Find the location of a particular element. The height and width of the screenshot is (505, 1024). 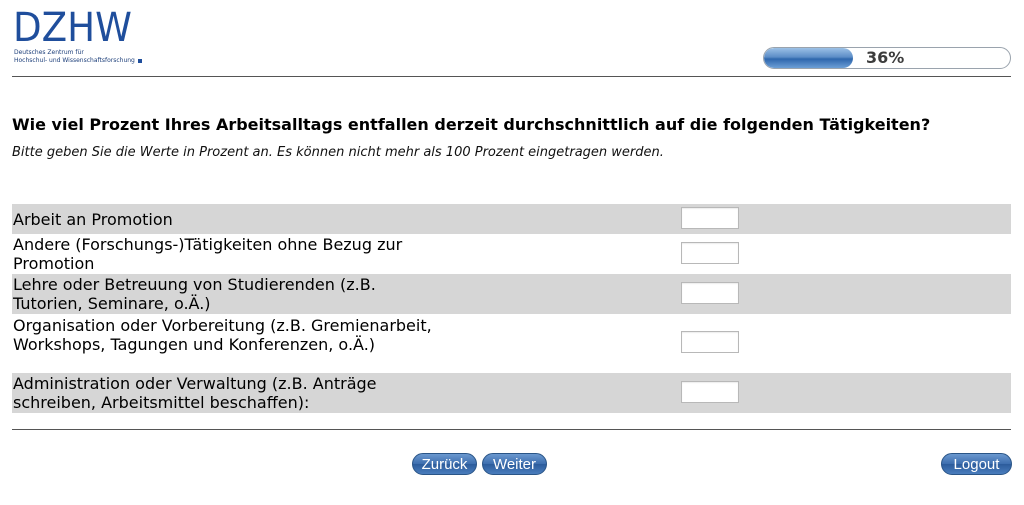

logo-subtitle-line2: Hochschul- und Wissenschaftsforschung is located at coordinates (78, 61).